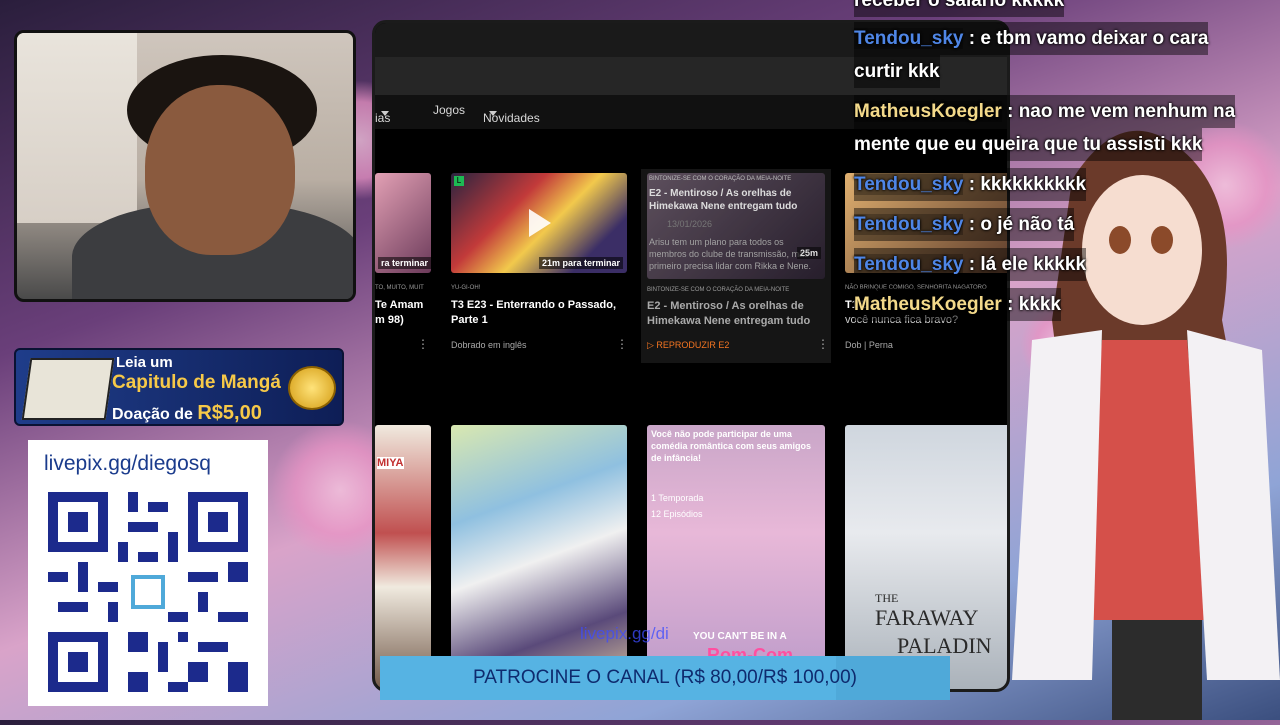  I want to click on episode-thumbnail: ra terminar, so click(403, 223).